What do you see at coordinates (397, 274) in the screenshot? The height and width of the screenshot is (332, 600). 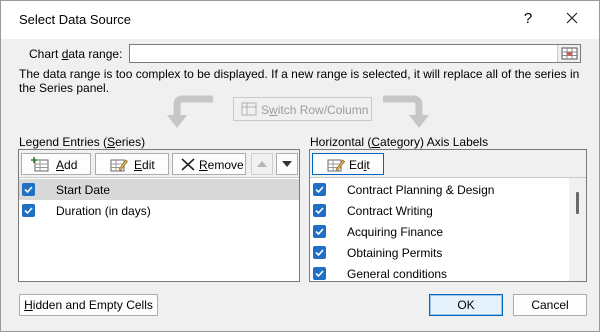 I see `category-label: General conditions` at bounding box center [397, 274].